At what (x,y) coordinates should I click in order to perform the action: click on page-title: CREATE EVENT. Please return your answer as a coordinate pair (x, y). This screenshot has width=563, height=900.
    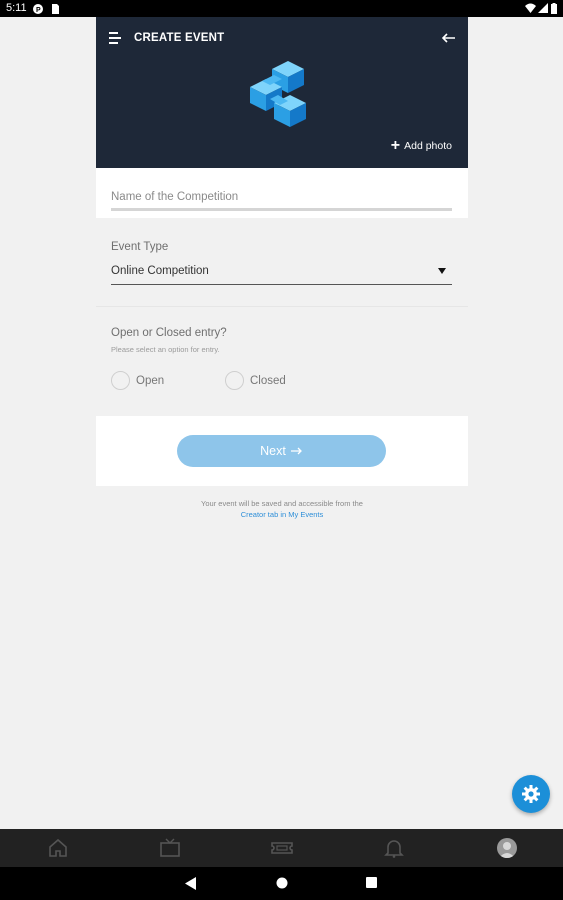
    Looking at the image, I should click on (179, 38).